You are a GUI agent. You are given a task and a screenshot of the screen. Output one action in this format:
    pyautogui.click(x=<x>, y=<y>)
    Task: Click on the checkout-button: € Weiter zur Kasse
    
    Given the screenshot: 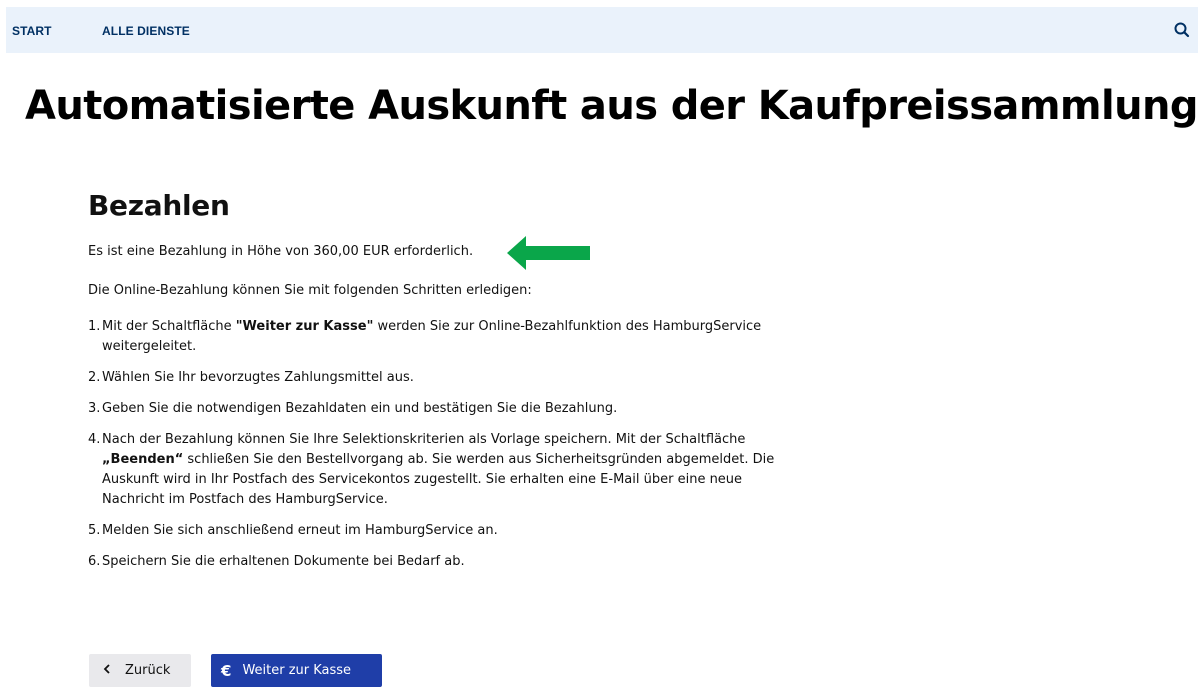 What is the action you would take?
    pyautogui.click(x=296, y=670)
    